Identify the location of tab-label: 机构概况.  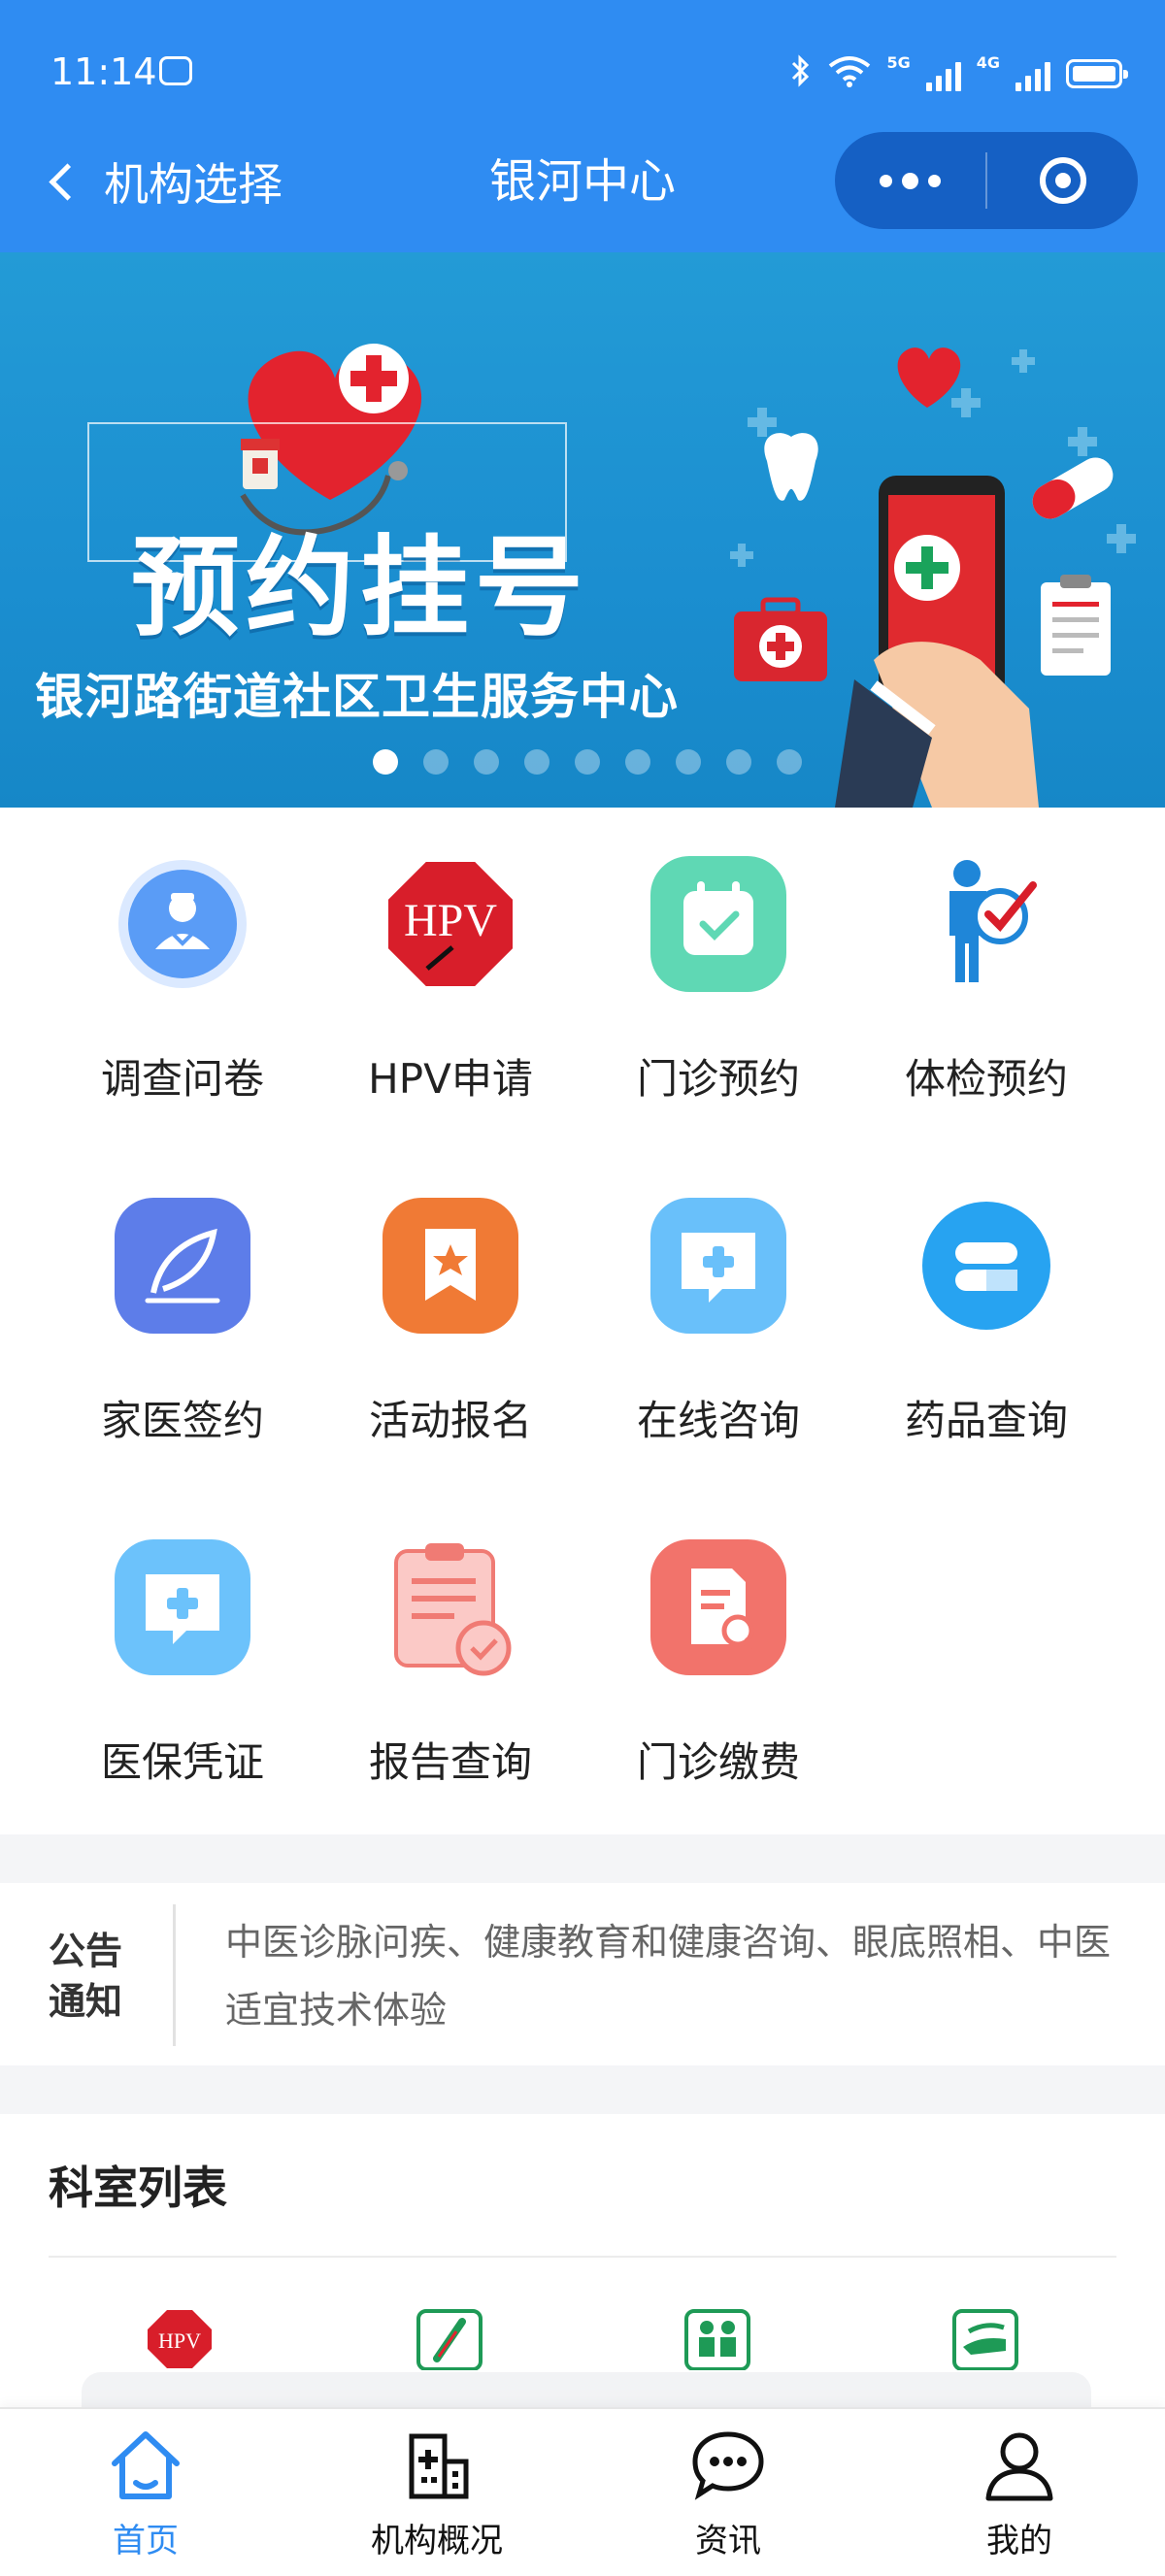
(437, 2541).